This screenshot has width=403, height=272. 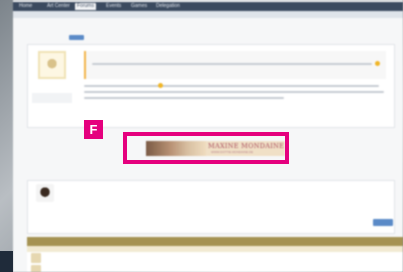 What do you see at coordinates (93, 129) in the screenshot?
I see `callout-label: F` at bounding box center [93, 129].